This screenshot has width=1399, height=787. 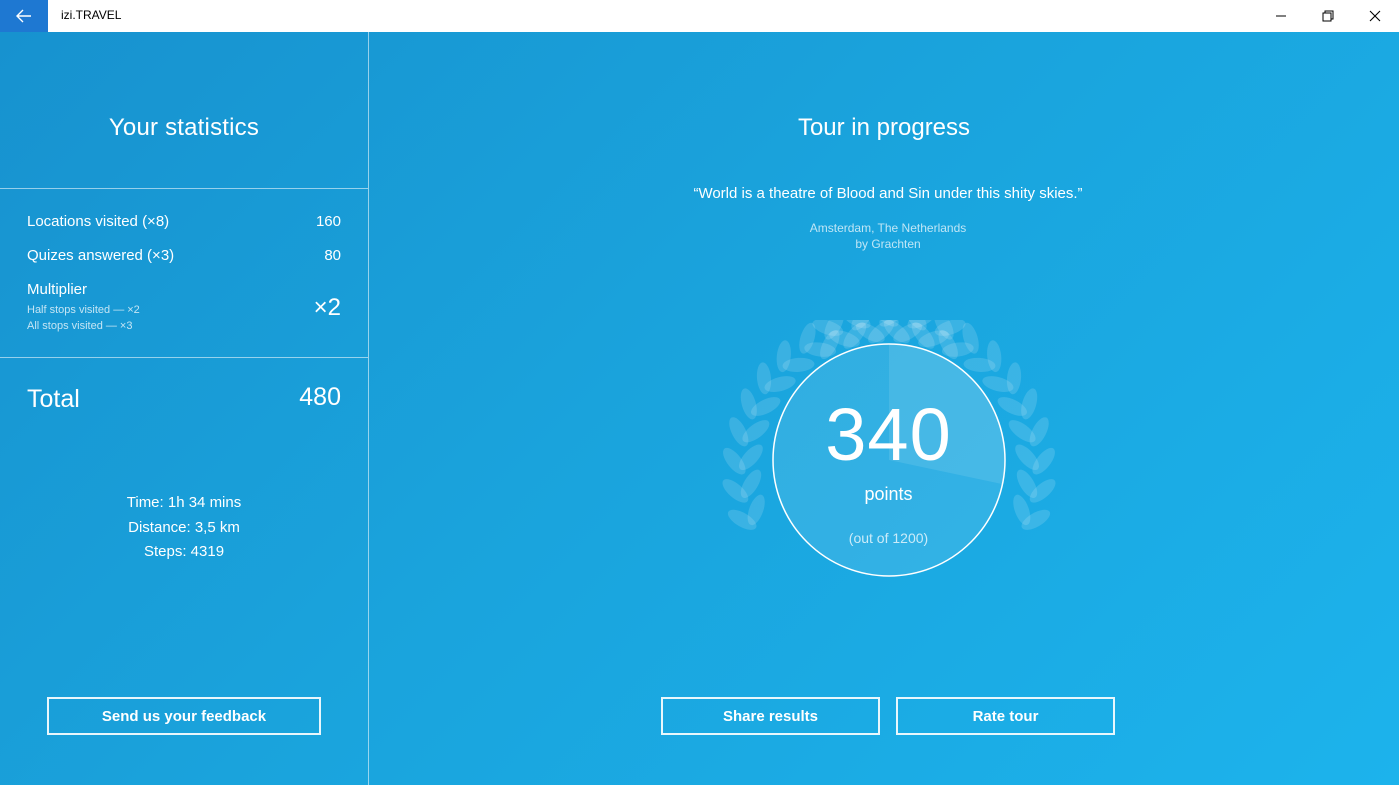 I want to click on share-results-button: Share results, so click(x=770, y=716).